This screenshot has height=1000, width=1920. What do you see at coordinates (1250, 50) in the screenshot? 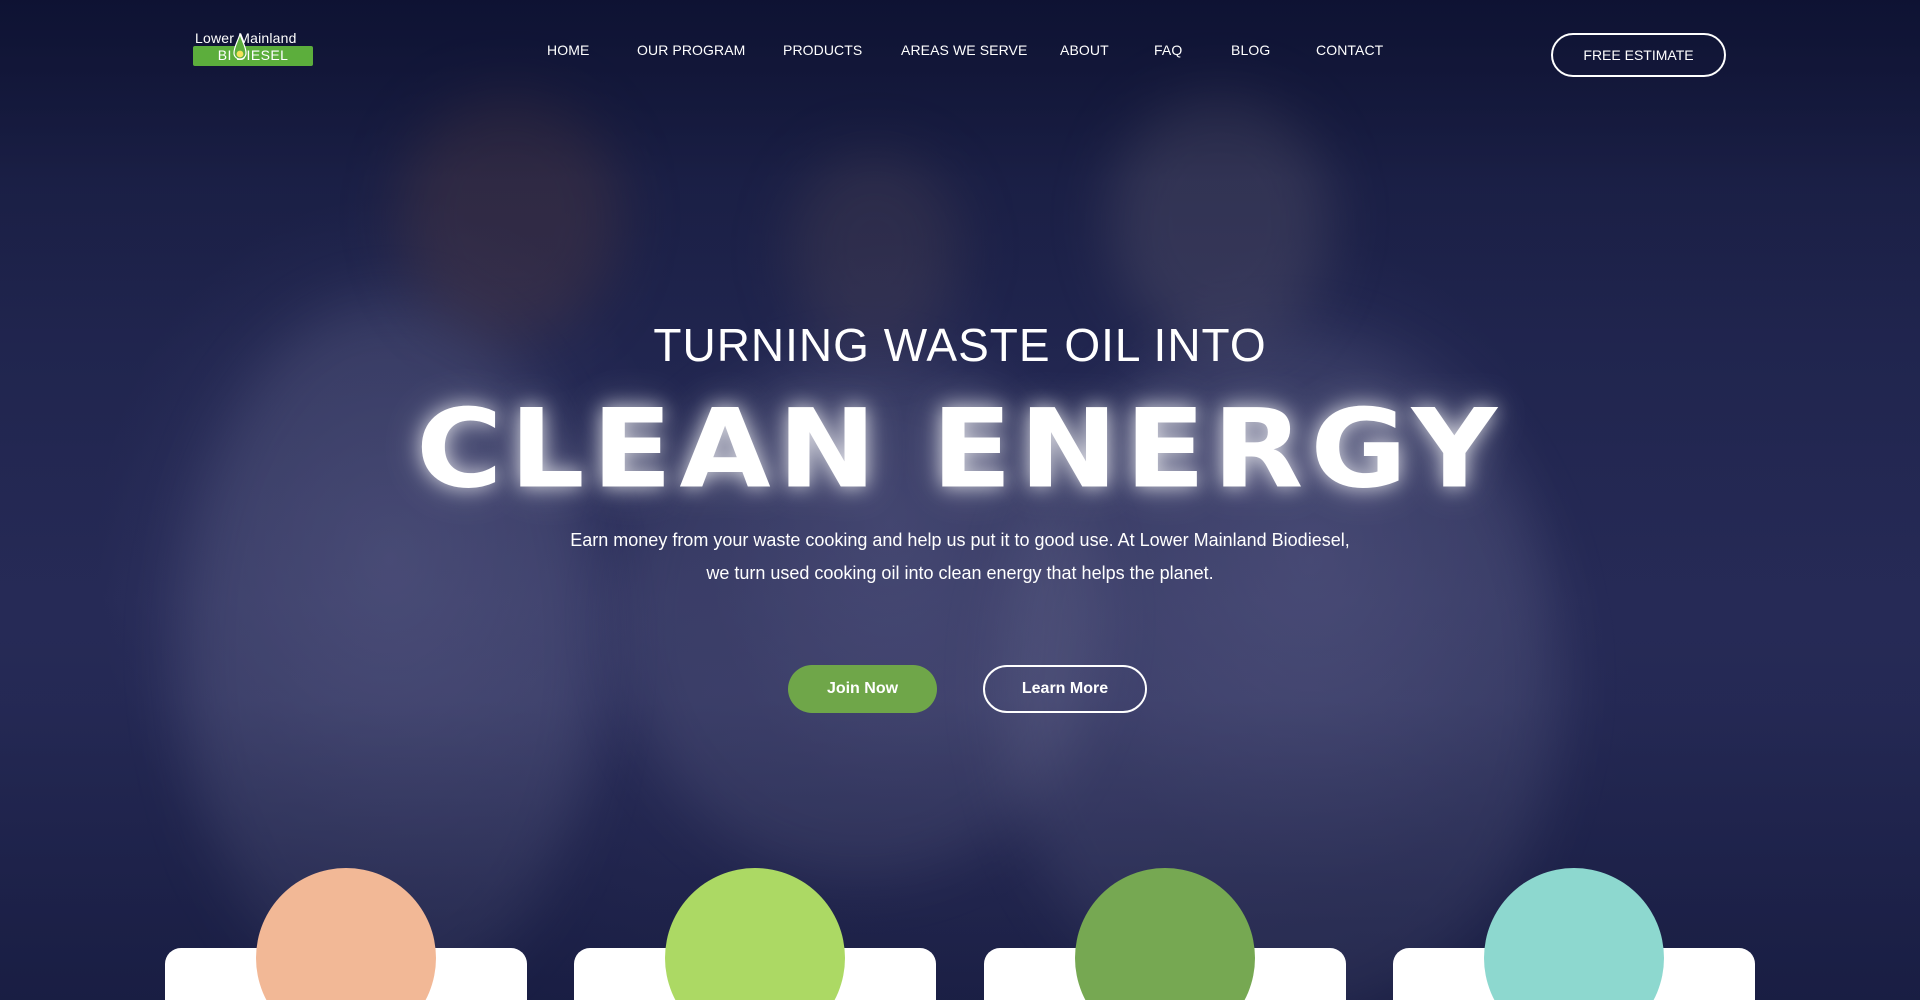
I see `nav-item-blog: BLOG` at bounding box center [1250, 50].